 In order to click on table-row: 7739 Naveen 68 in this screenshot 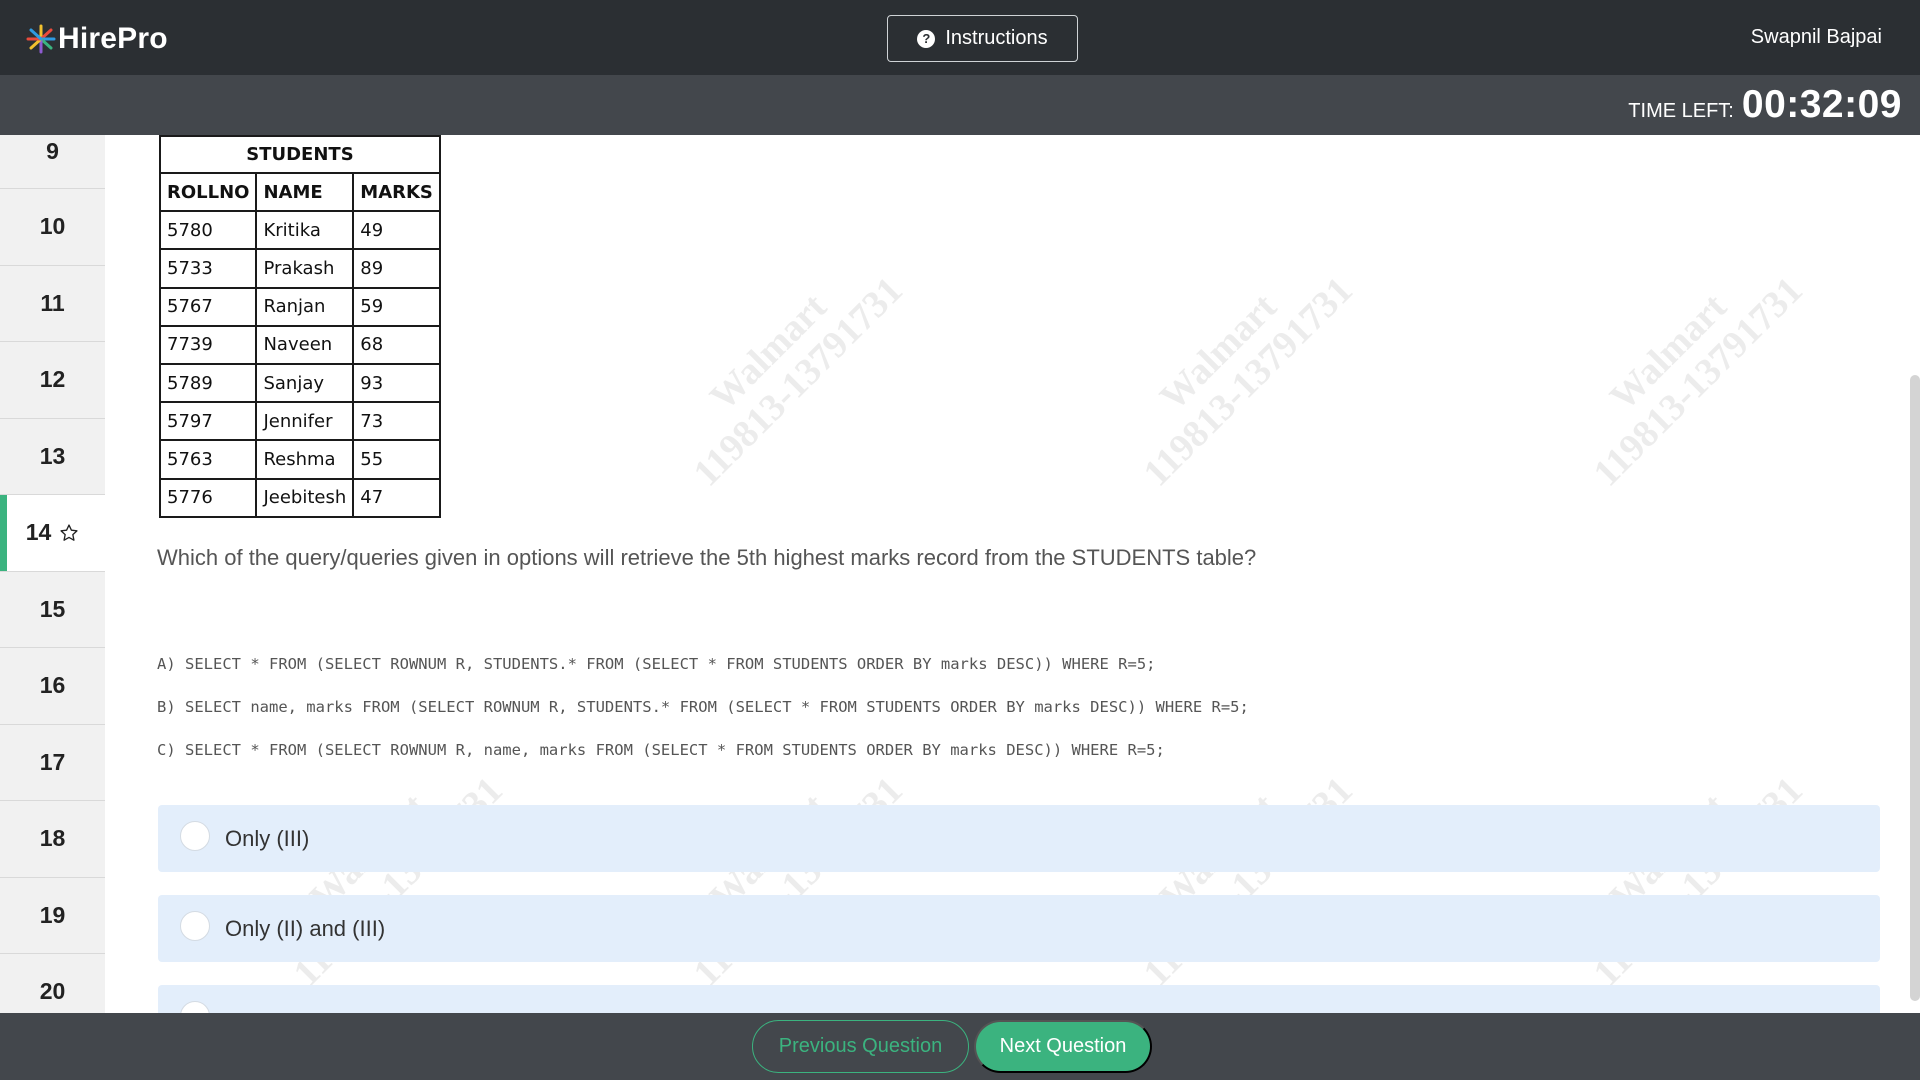, I will do `click(299, 344)`.